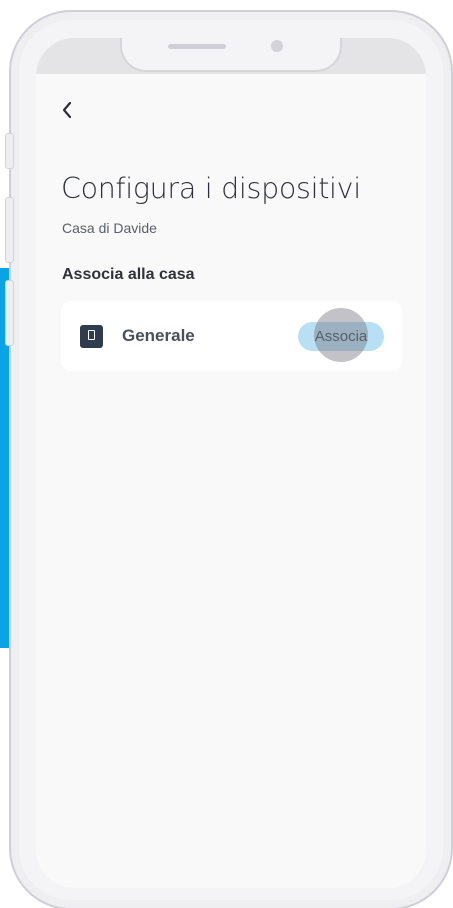 The height and width of the screenshot is (908, 453). What do you see at coordinates (109, 228) in the screenshot?
I see `home-name: Casa di Davide` at bounding box center [109, 228].